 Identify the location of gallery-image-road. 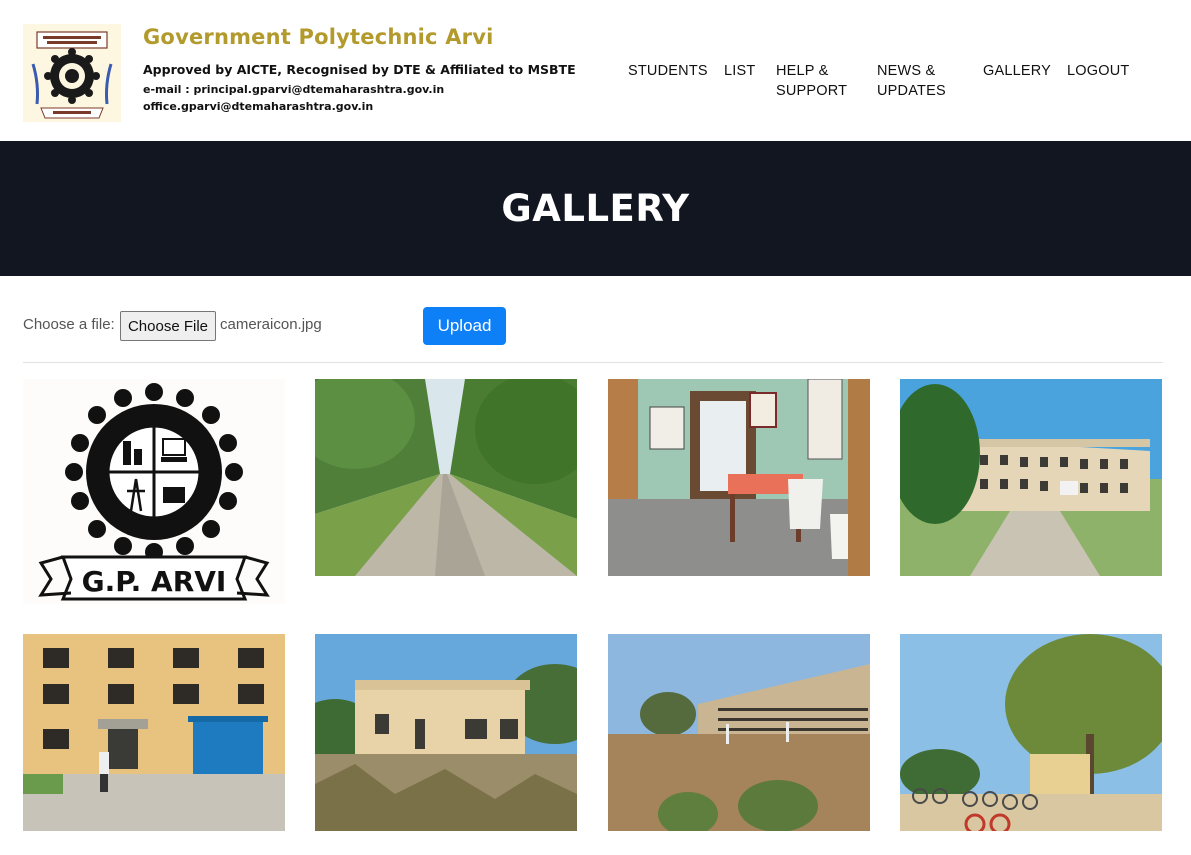
(446, 477).